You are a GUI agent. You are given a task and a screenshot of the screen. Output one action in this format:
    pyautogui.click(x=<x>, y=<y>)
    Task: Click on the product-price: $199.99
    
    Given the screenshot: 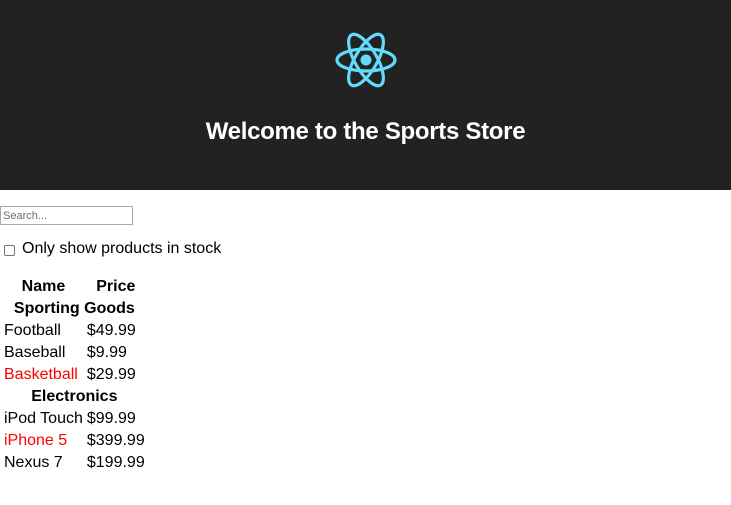 What is the action you would take?
    pyautogui.click(x=115, y=462)
    